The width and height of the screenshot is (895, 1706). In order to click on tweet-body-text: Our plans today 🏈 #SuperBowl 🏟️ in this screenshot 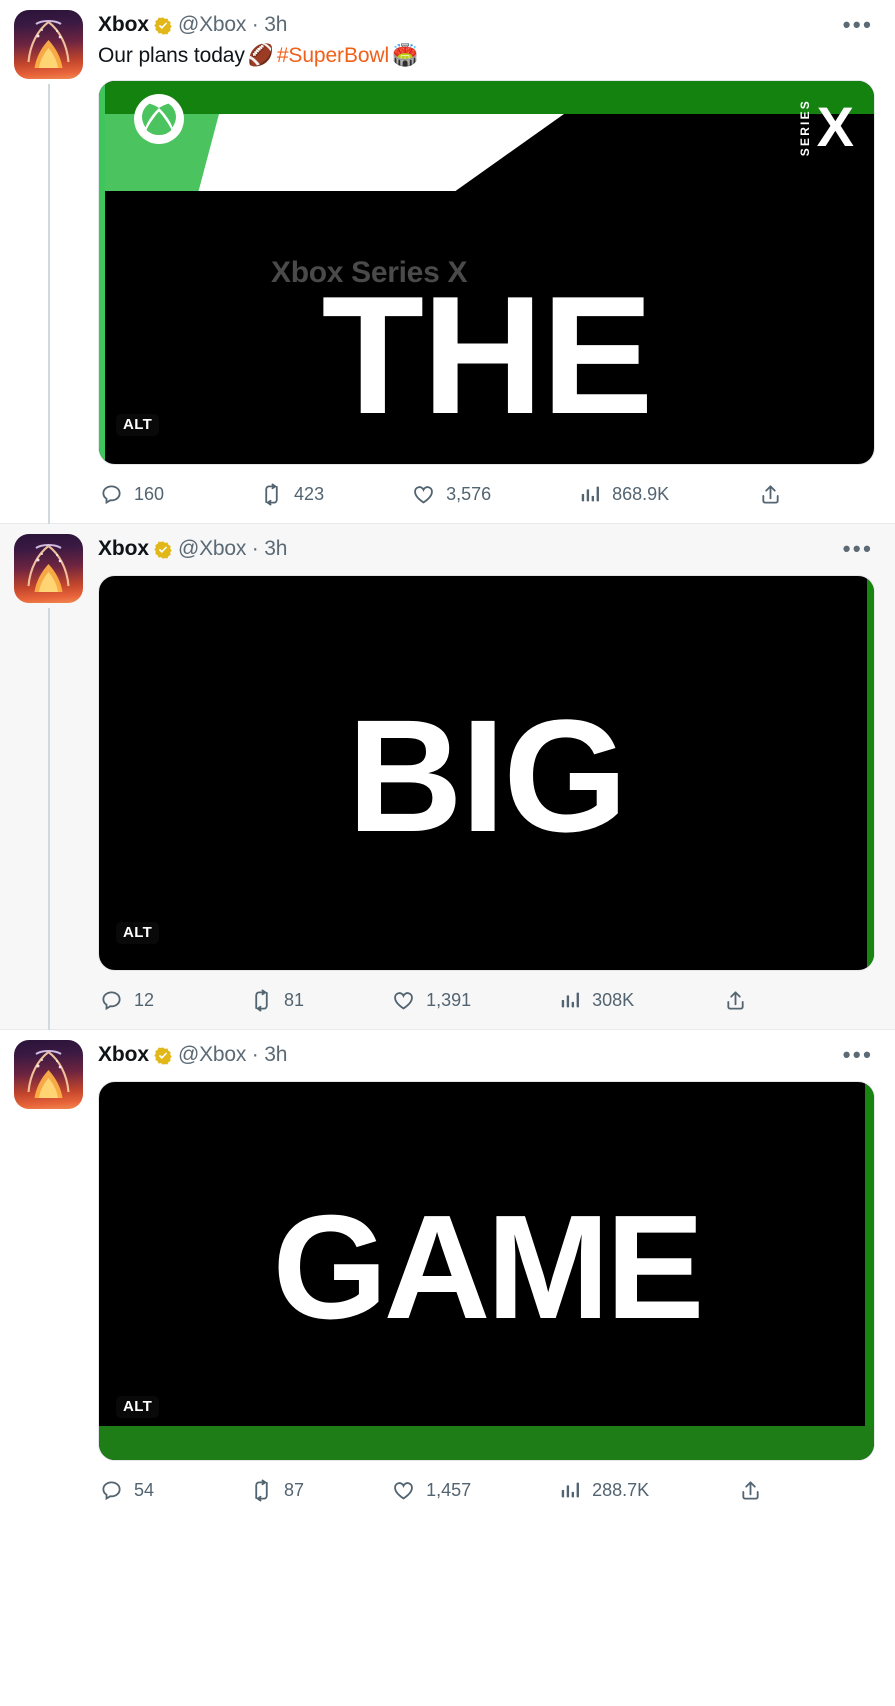, I will do `click(486, 55)`.